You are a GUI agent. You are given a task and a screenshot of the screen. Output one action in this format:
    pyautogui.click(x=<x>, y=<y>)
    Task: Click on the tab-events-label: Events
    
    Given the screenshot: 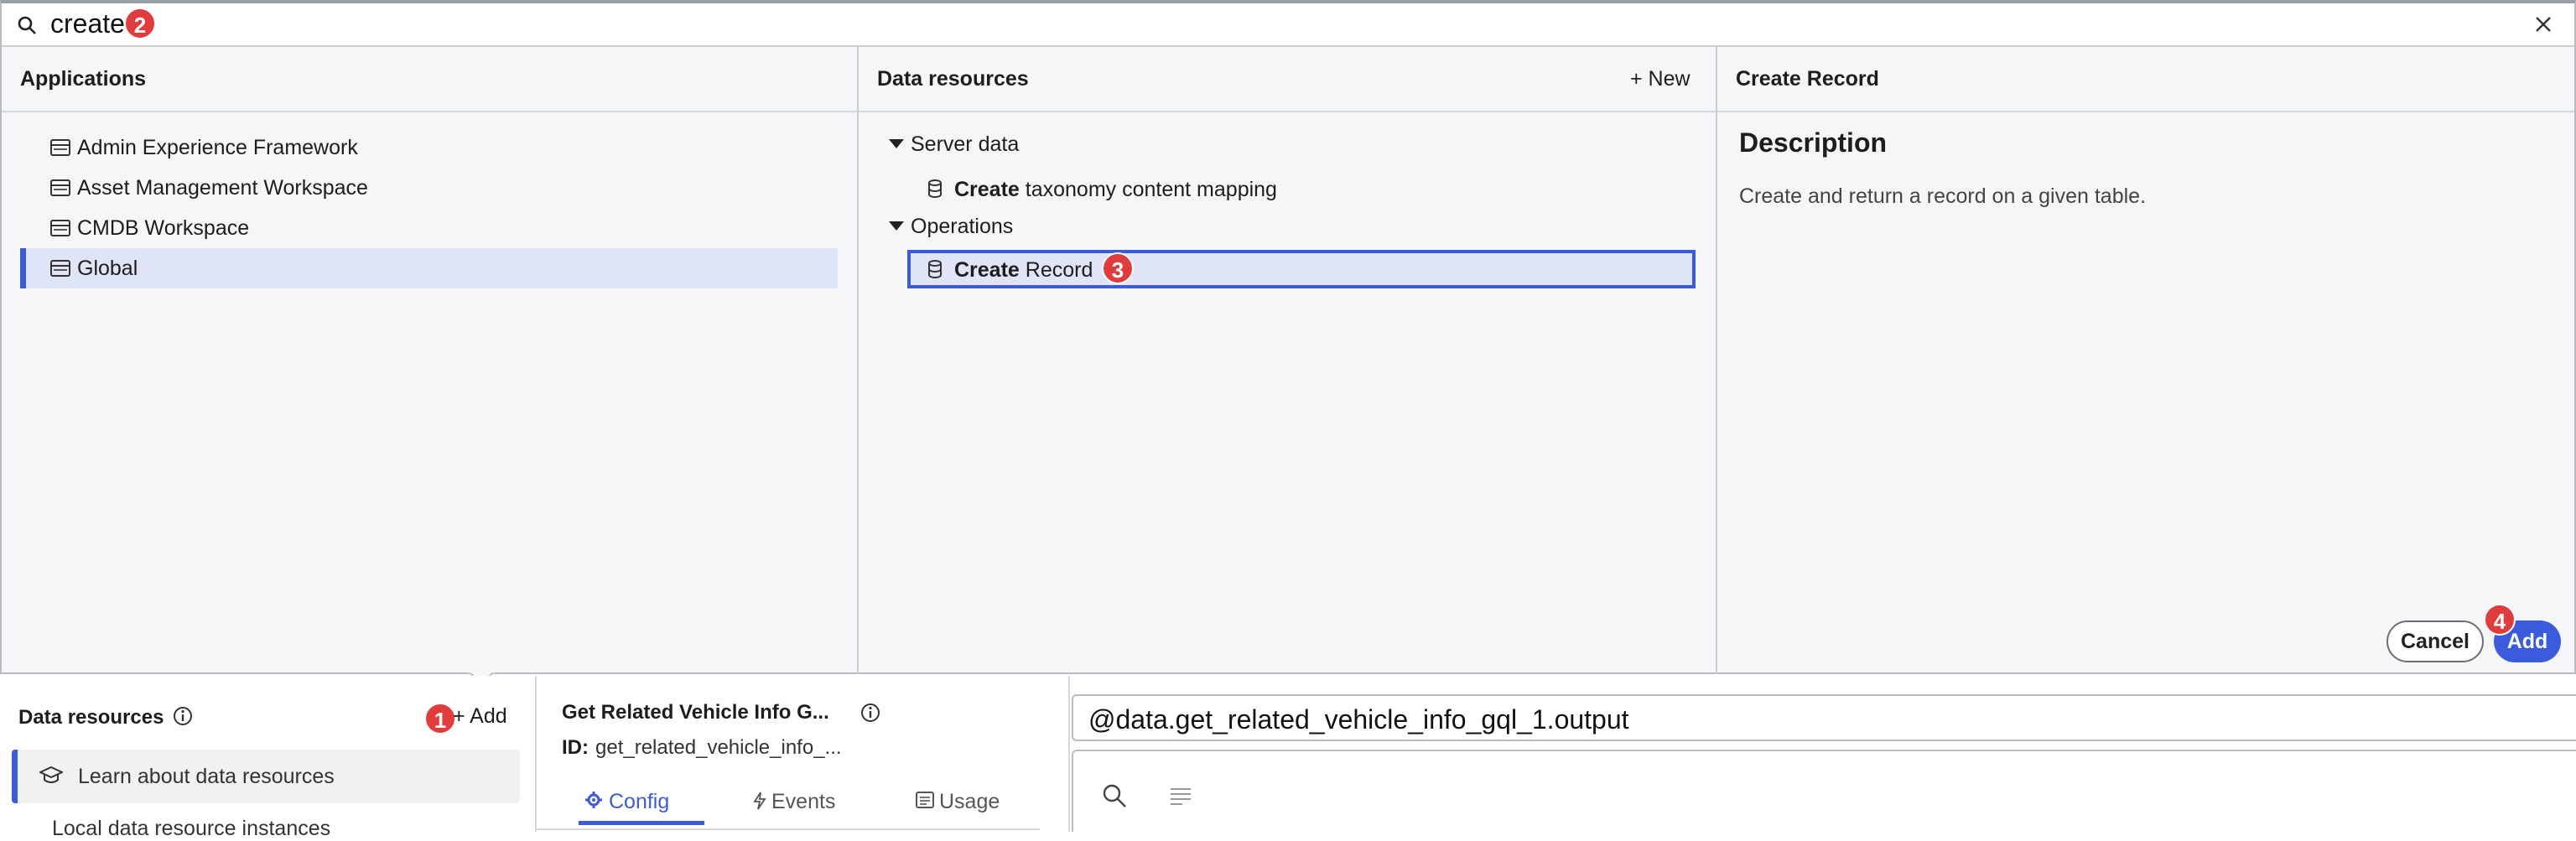 What is the action you would take?
    pyautogui.click(x=803, y=801)
    